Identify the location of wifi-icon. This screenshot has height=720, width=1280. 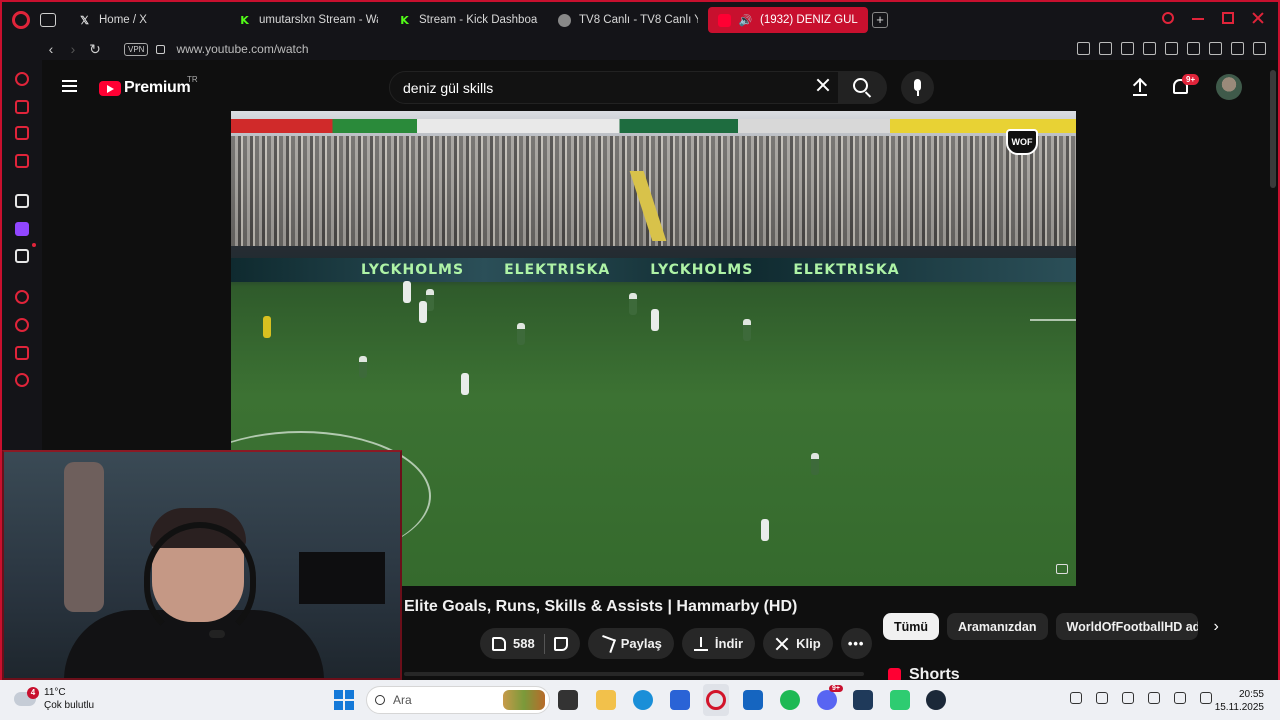
(1154, 698).